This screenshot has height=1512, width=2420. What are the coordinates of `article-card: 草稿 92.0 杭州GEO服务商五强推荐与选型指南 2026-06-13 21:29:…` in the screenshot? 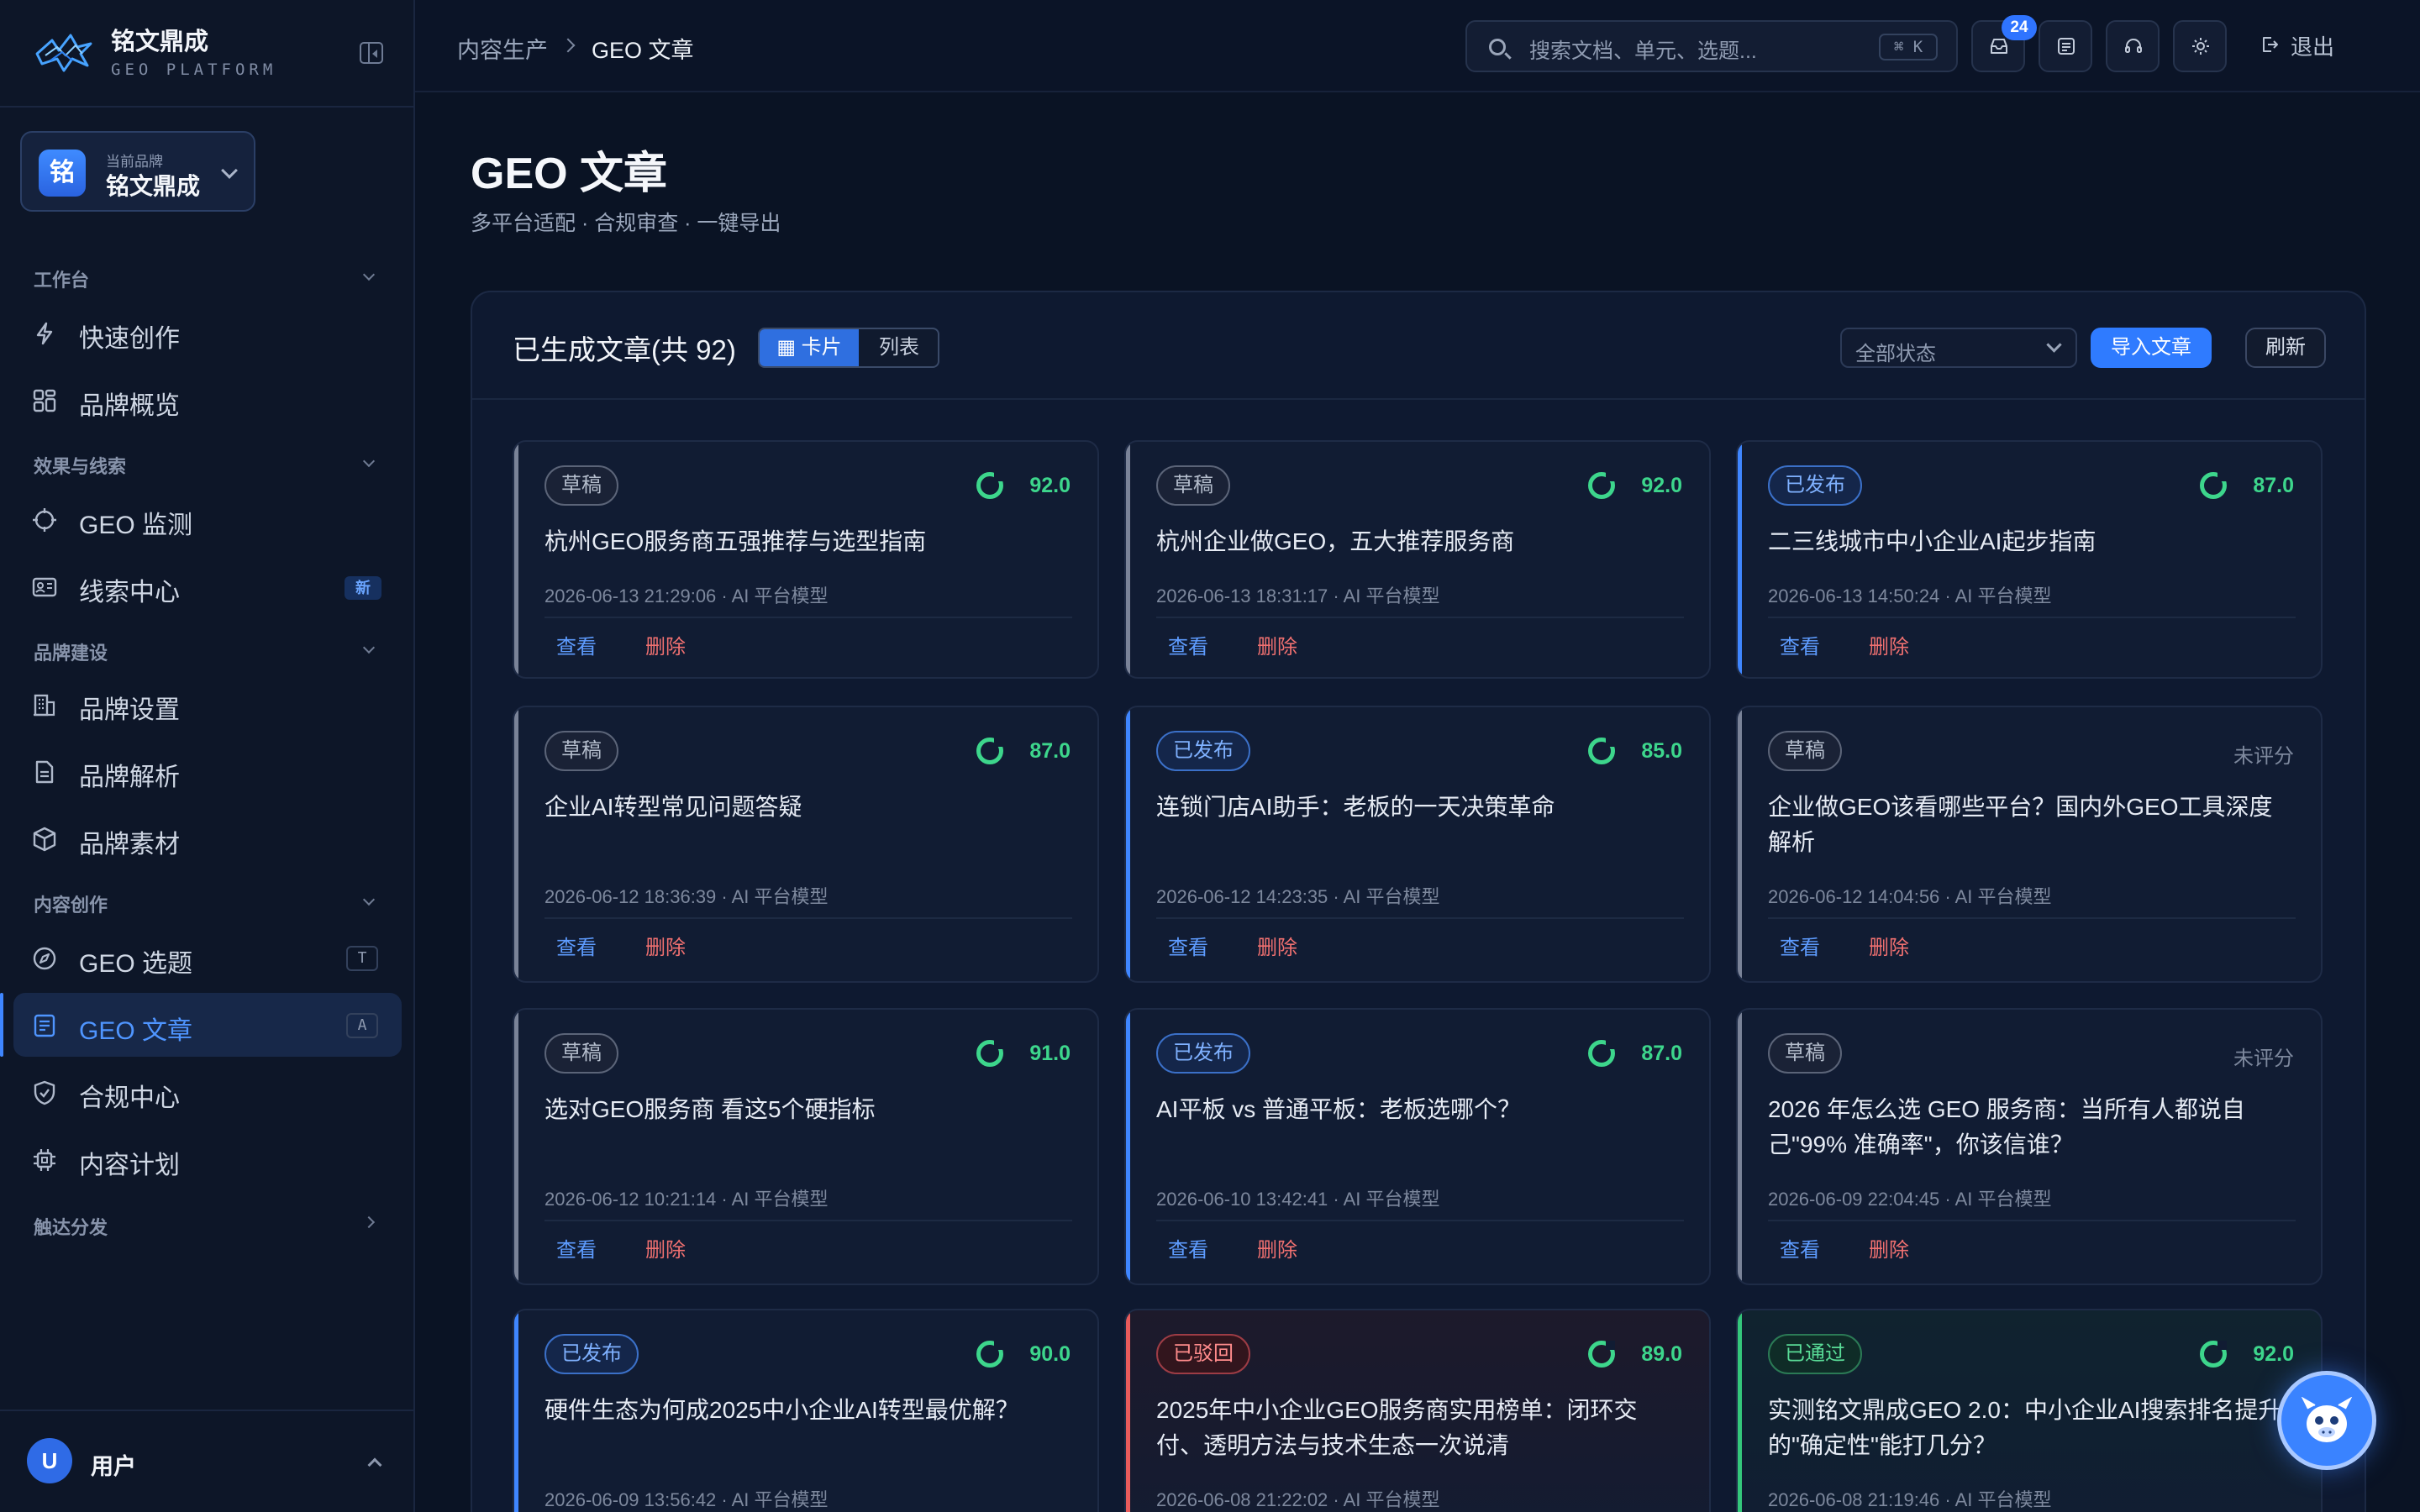 It's located at (806, 559).